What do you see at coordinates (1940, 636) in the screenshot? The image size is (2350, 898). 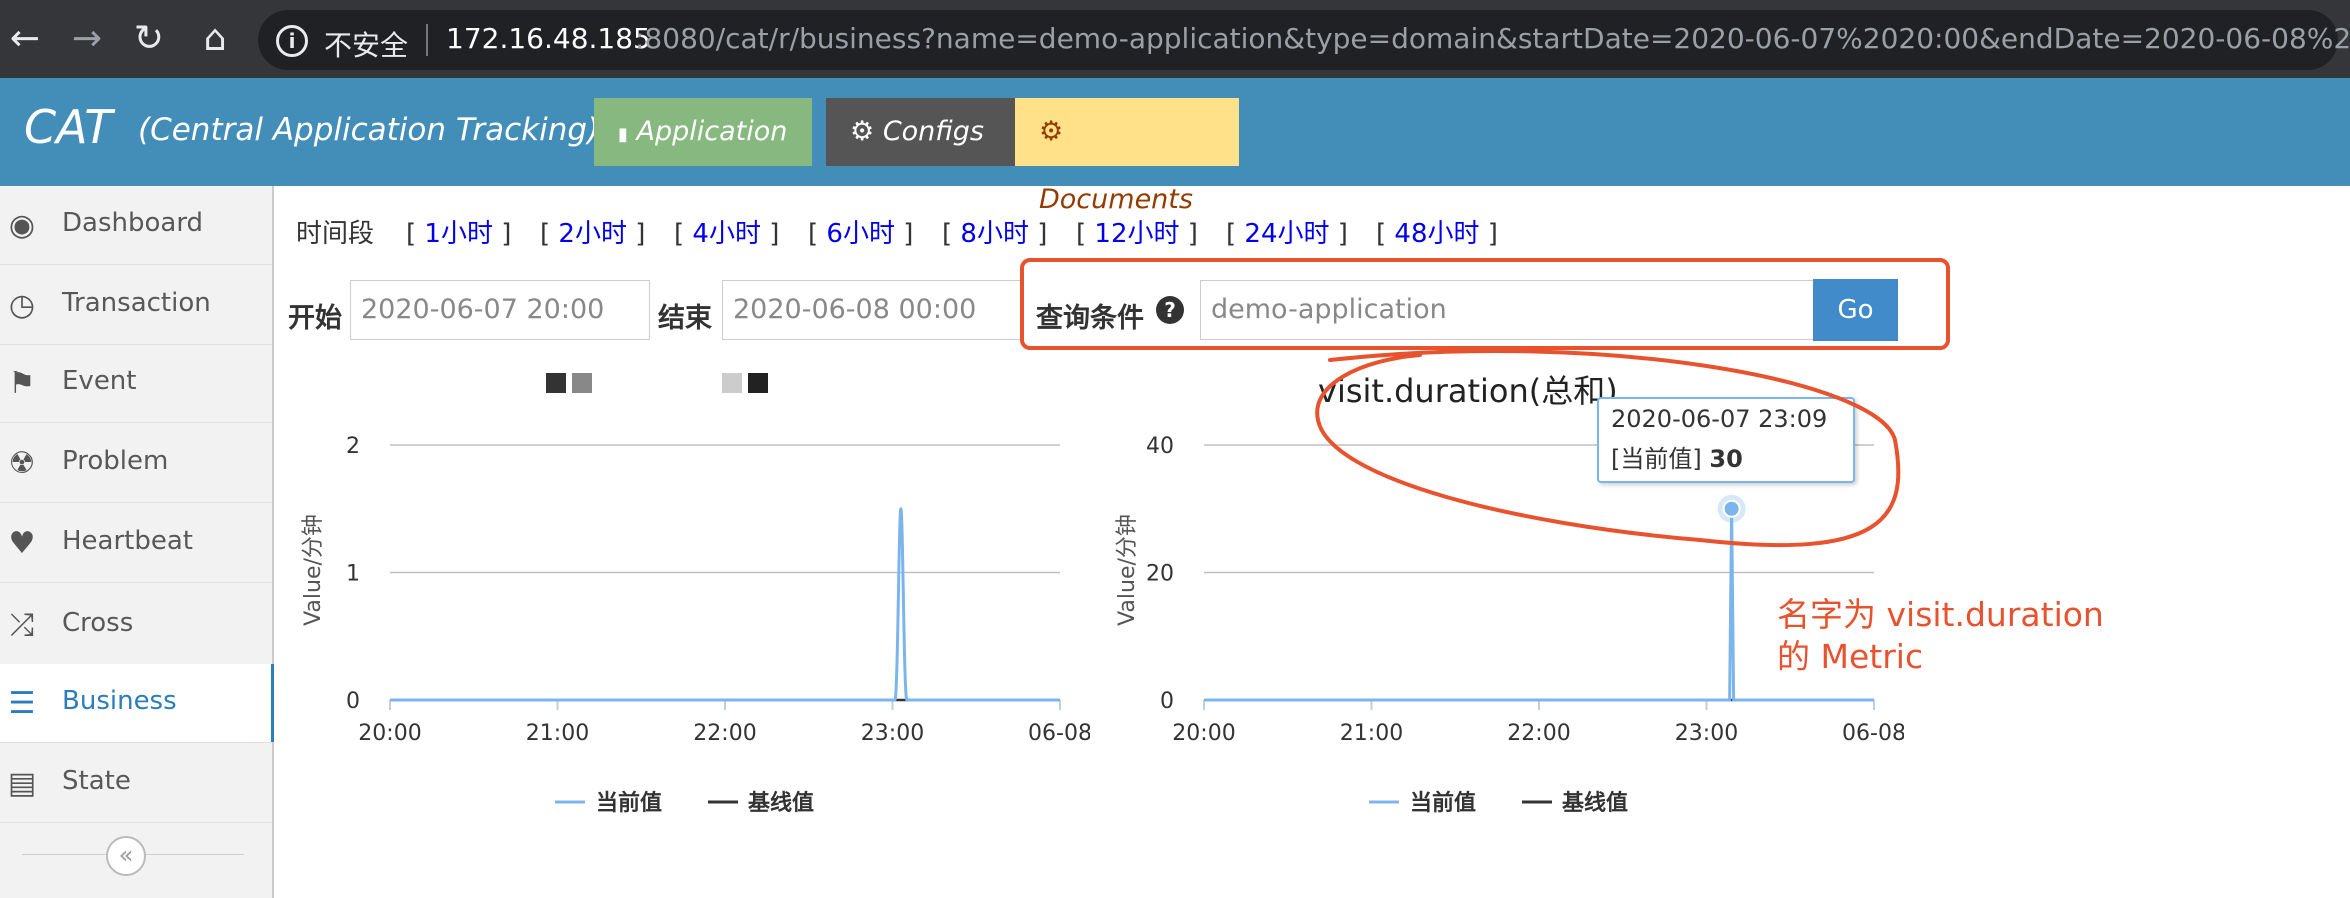 I see `annotation-text: 名字为 visit.duration 的 Metric` at bounding box center [1940, 636].